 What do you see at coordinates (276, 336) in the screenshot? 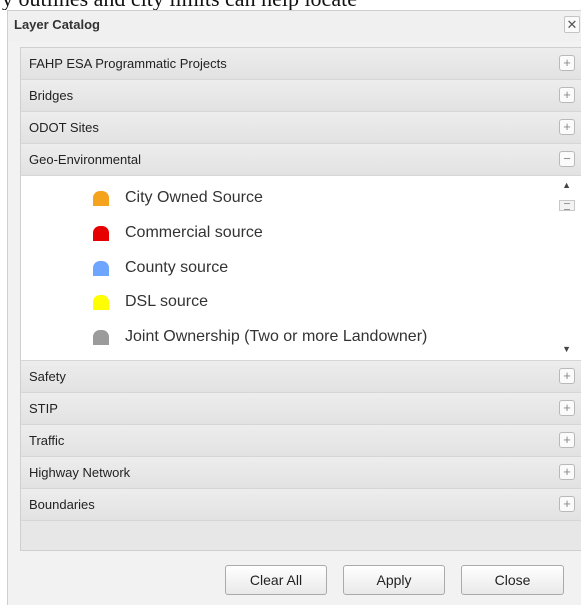
I see `legend-label: Joint Ownership (Two or more Landowner)` at bounding box center [276, 336].